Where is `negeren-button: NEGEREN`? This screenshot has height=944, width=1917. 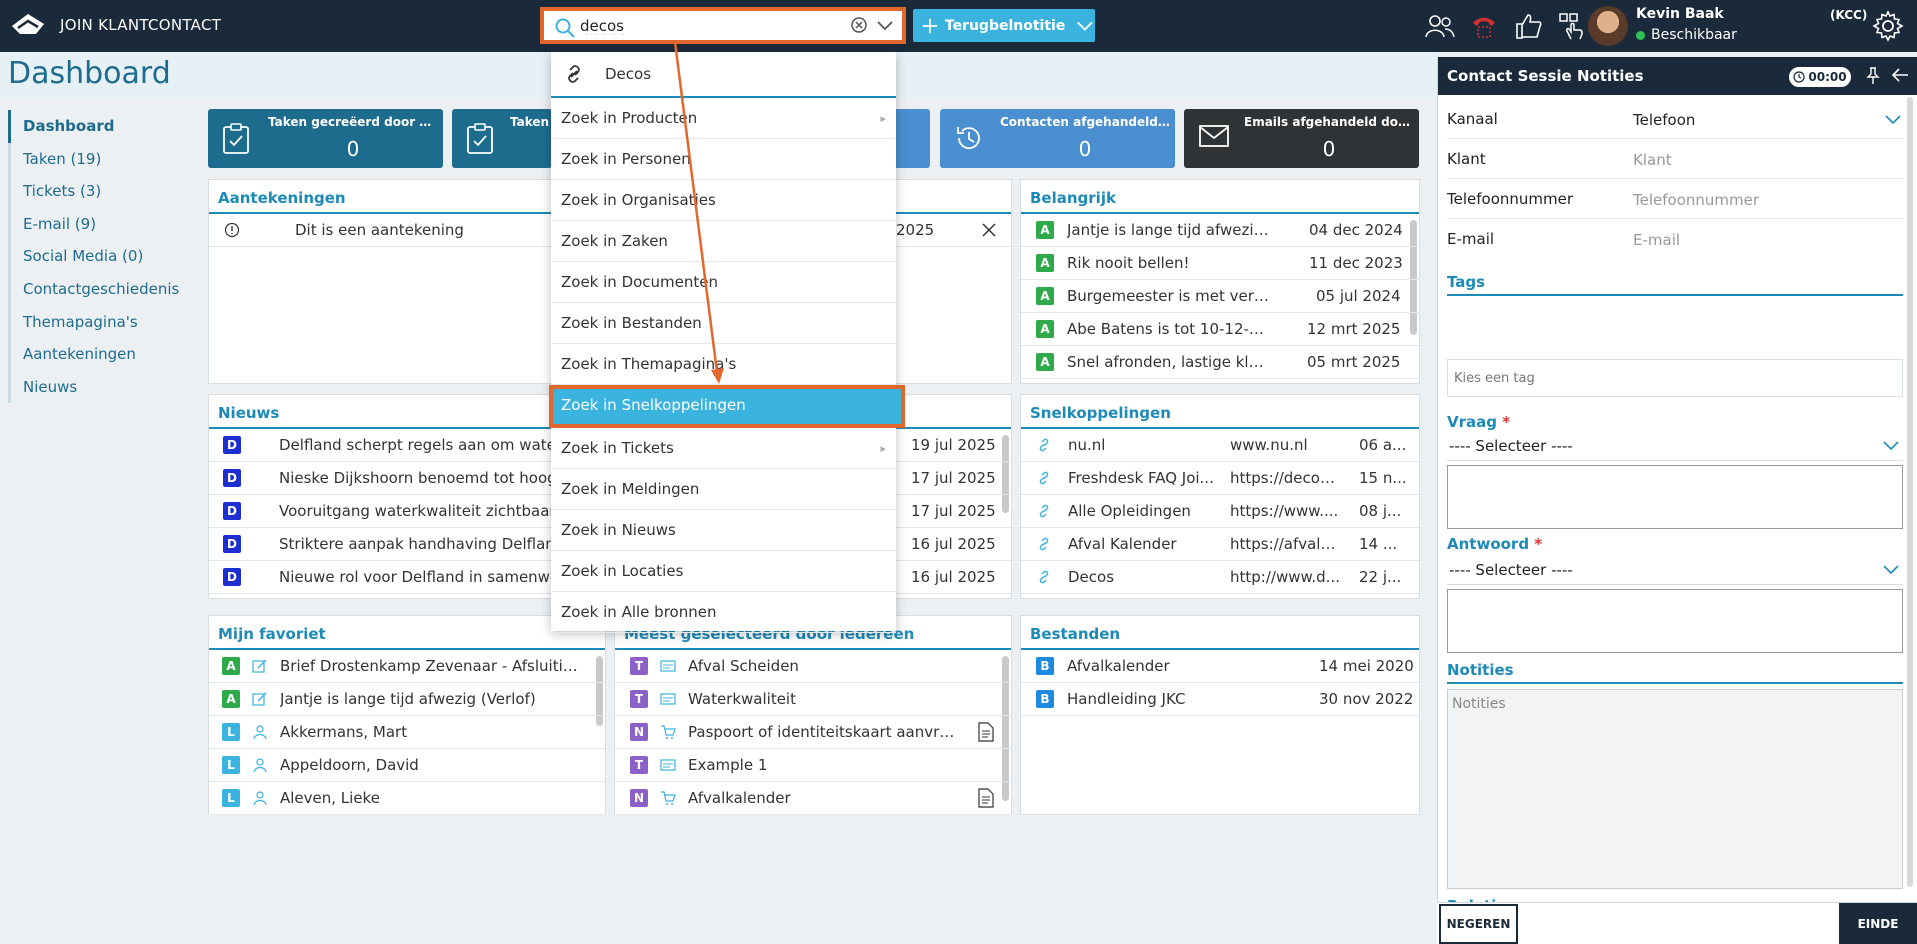 negeren-button: NEGEREN is located at coordinates (1478, 924).